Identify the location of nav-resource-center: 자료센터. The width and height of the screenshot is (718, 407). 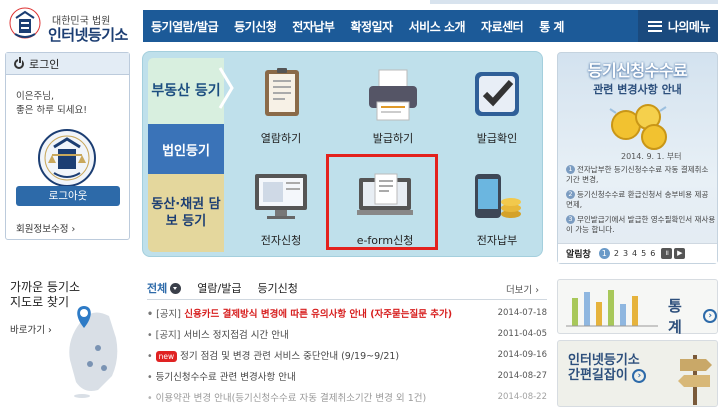
(502, 26).